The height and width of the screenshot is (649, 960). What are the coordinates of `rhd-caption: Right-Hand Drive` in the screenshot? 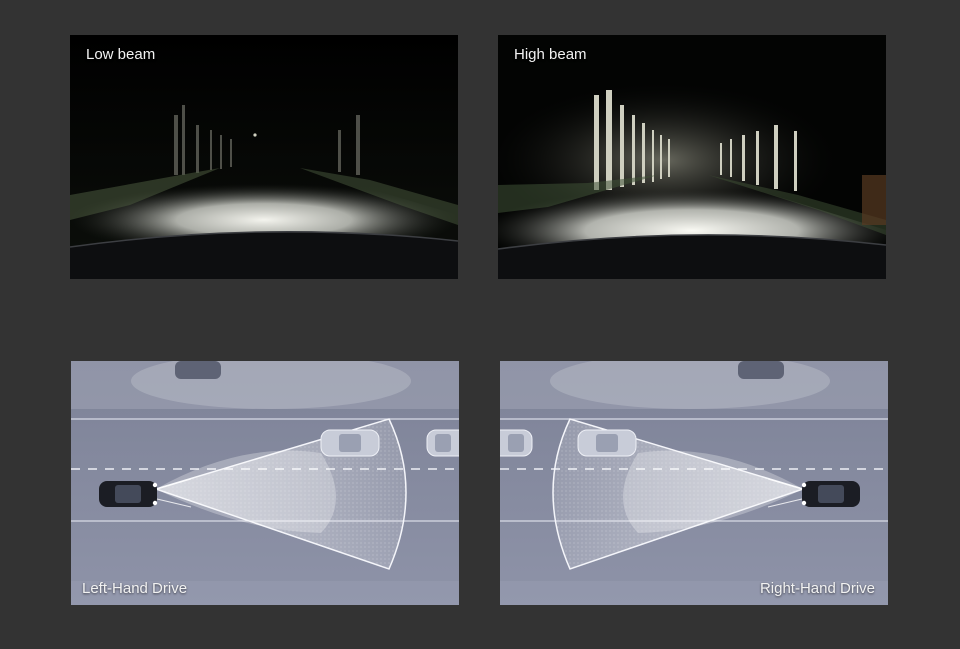 It's located at (817, 588).